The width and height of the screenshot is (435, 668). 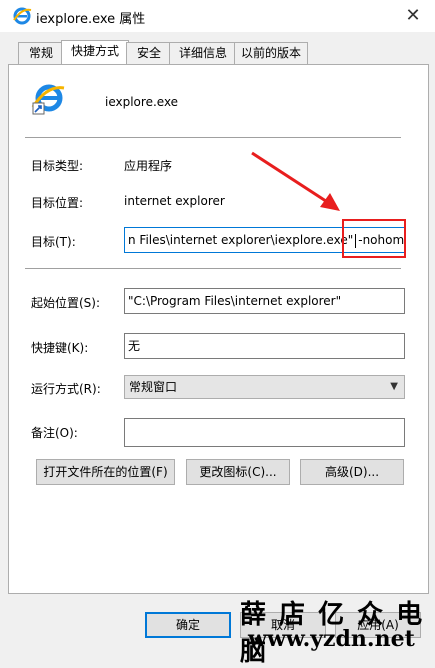 What do you see at coordinates (95, 52) in the screenshot?
I see `tab-shortcut: 快捷方式` at bounding box center [95, 52].